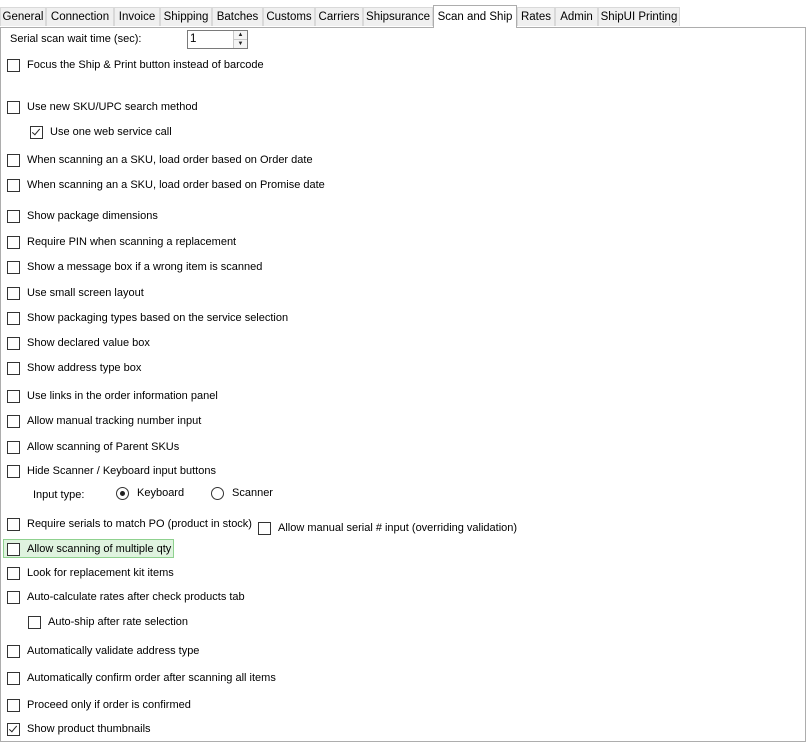 The height and width of the screenshot is (742, 806). Describe the element at coordinates (112, 396) in the screenshot. I see `option-order-info-links: Use links in the order information panel` at that location.